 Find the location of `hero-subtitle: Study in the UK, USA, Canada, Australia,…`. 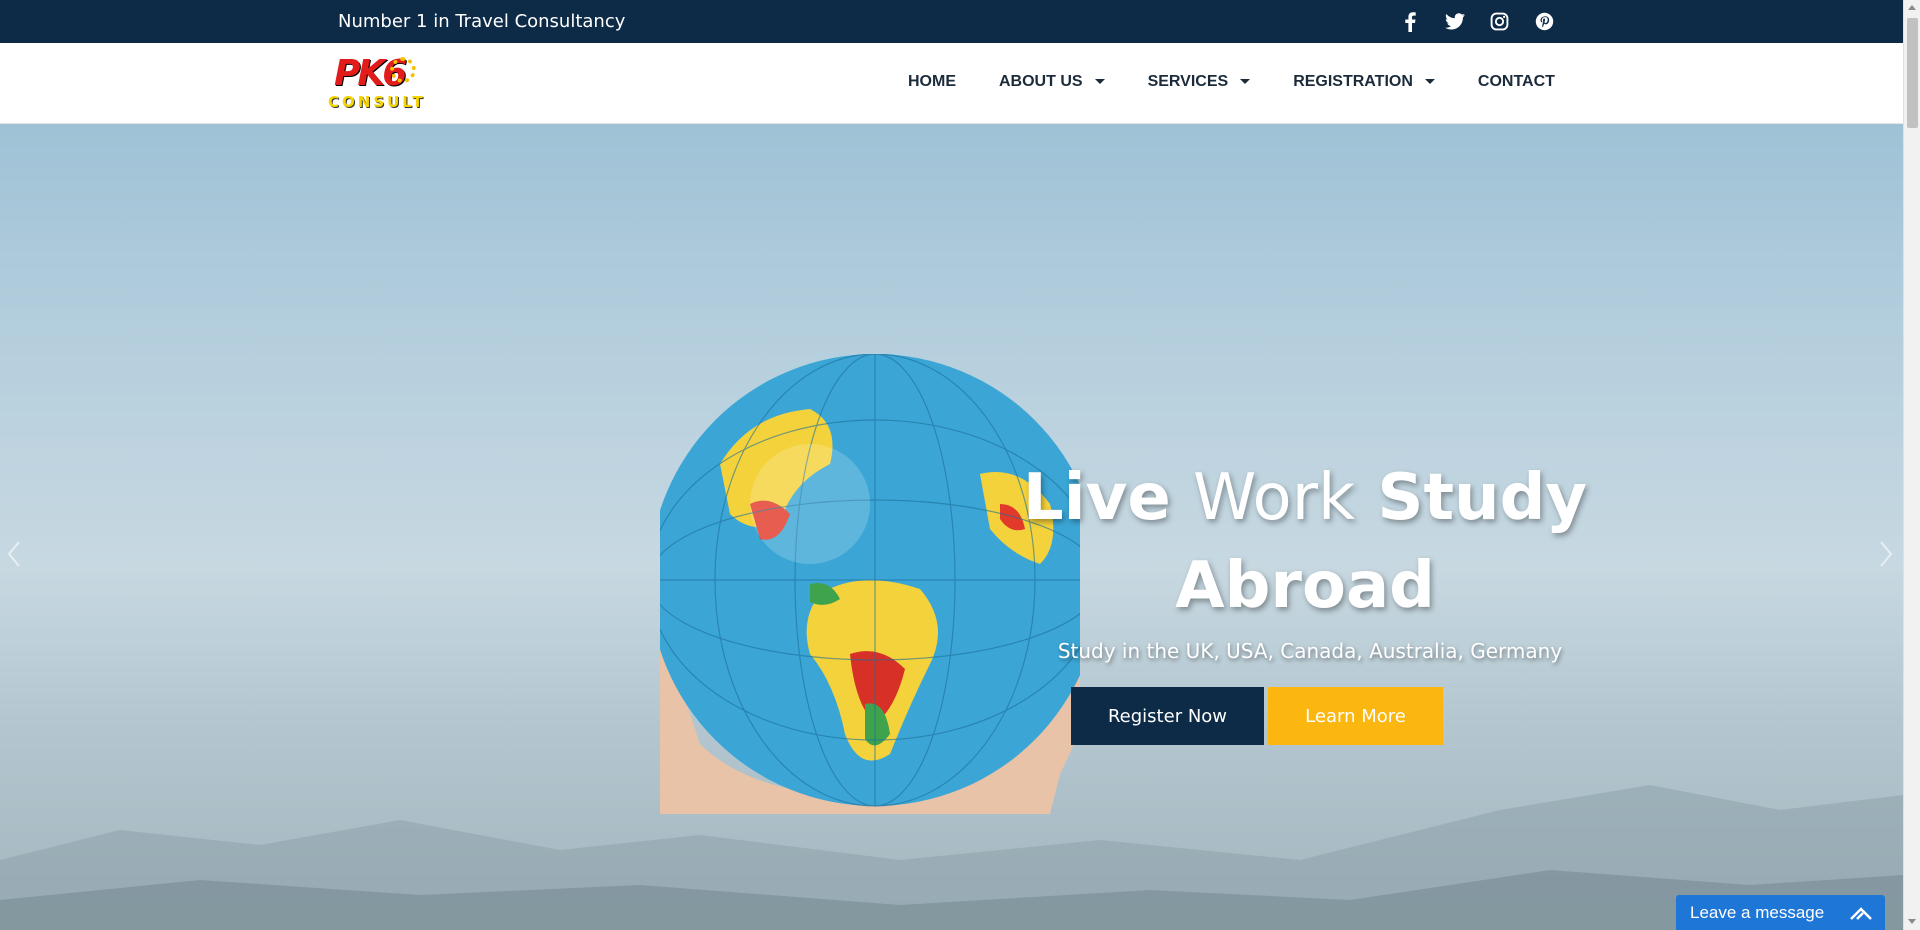

hero-subtitle: Study in the UK, USA, Canada, Australia,… is located at coordinates (1310, 651).